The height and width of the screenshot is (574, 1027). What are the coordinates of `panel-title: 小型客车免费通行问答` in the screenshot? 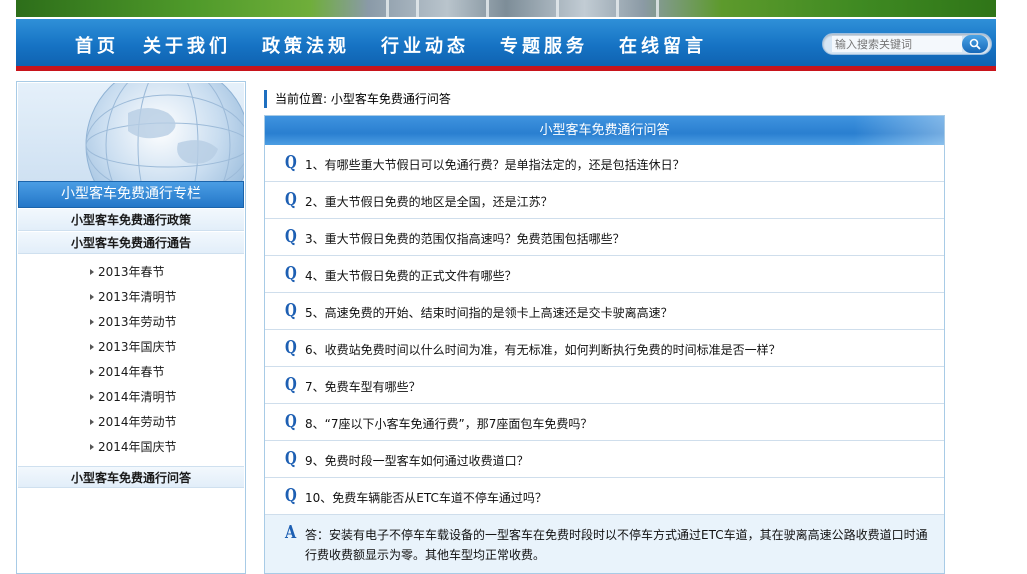 It's located at (604, 130).